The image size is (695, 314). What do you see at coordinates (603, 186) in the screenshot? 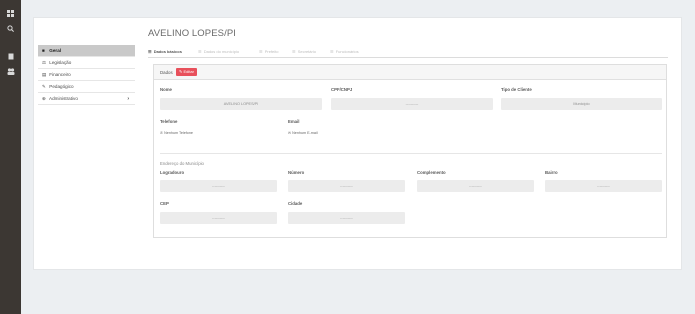
I see `bairro-field: ----------` at bounding box center [603, 186].